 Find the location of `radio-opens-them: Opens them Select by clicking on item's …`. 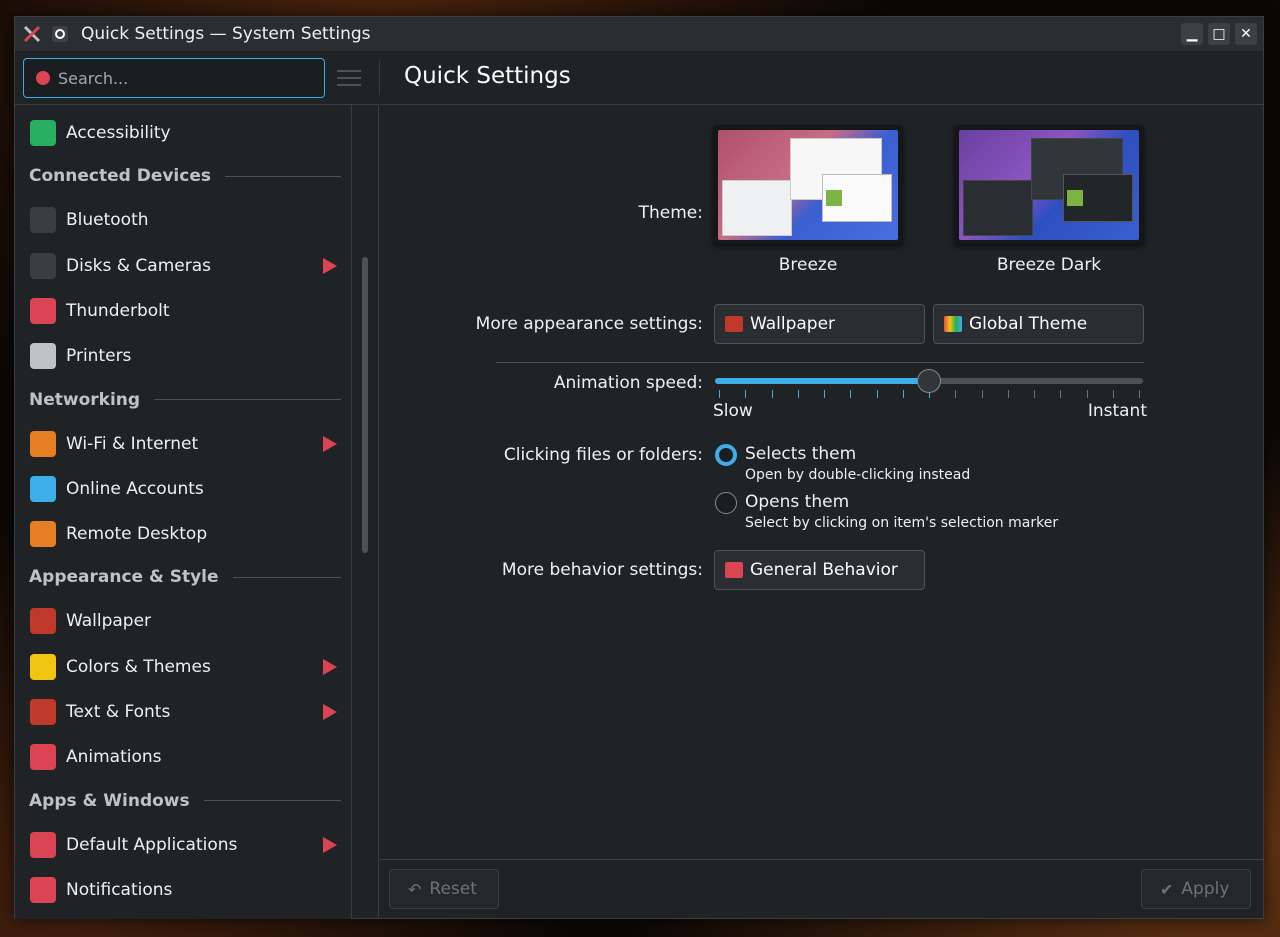

radio-opens-them: Opens them Select by clicking on item's … is located at coordinates (886, 511).